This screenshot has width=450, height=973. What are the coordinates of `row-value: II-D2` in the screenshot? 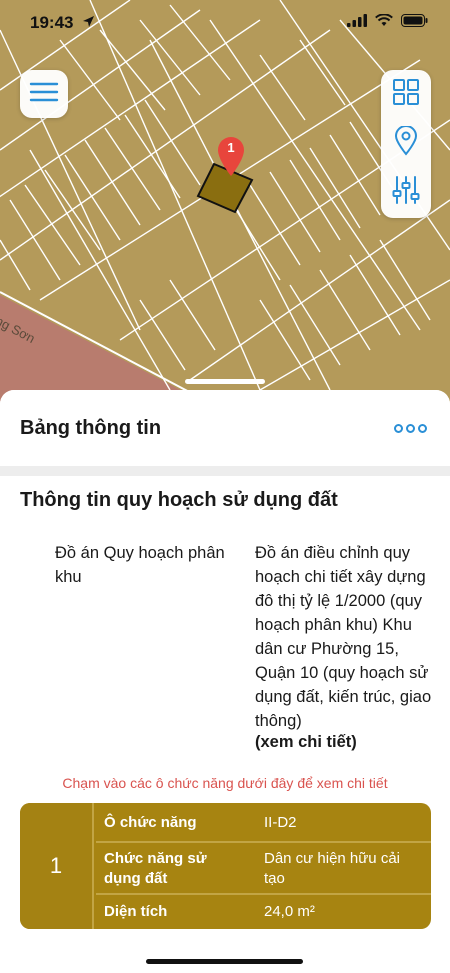 It's located at (280, 822).